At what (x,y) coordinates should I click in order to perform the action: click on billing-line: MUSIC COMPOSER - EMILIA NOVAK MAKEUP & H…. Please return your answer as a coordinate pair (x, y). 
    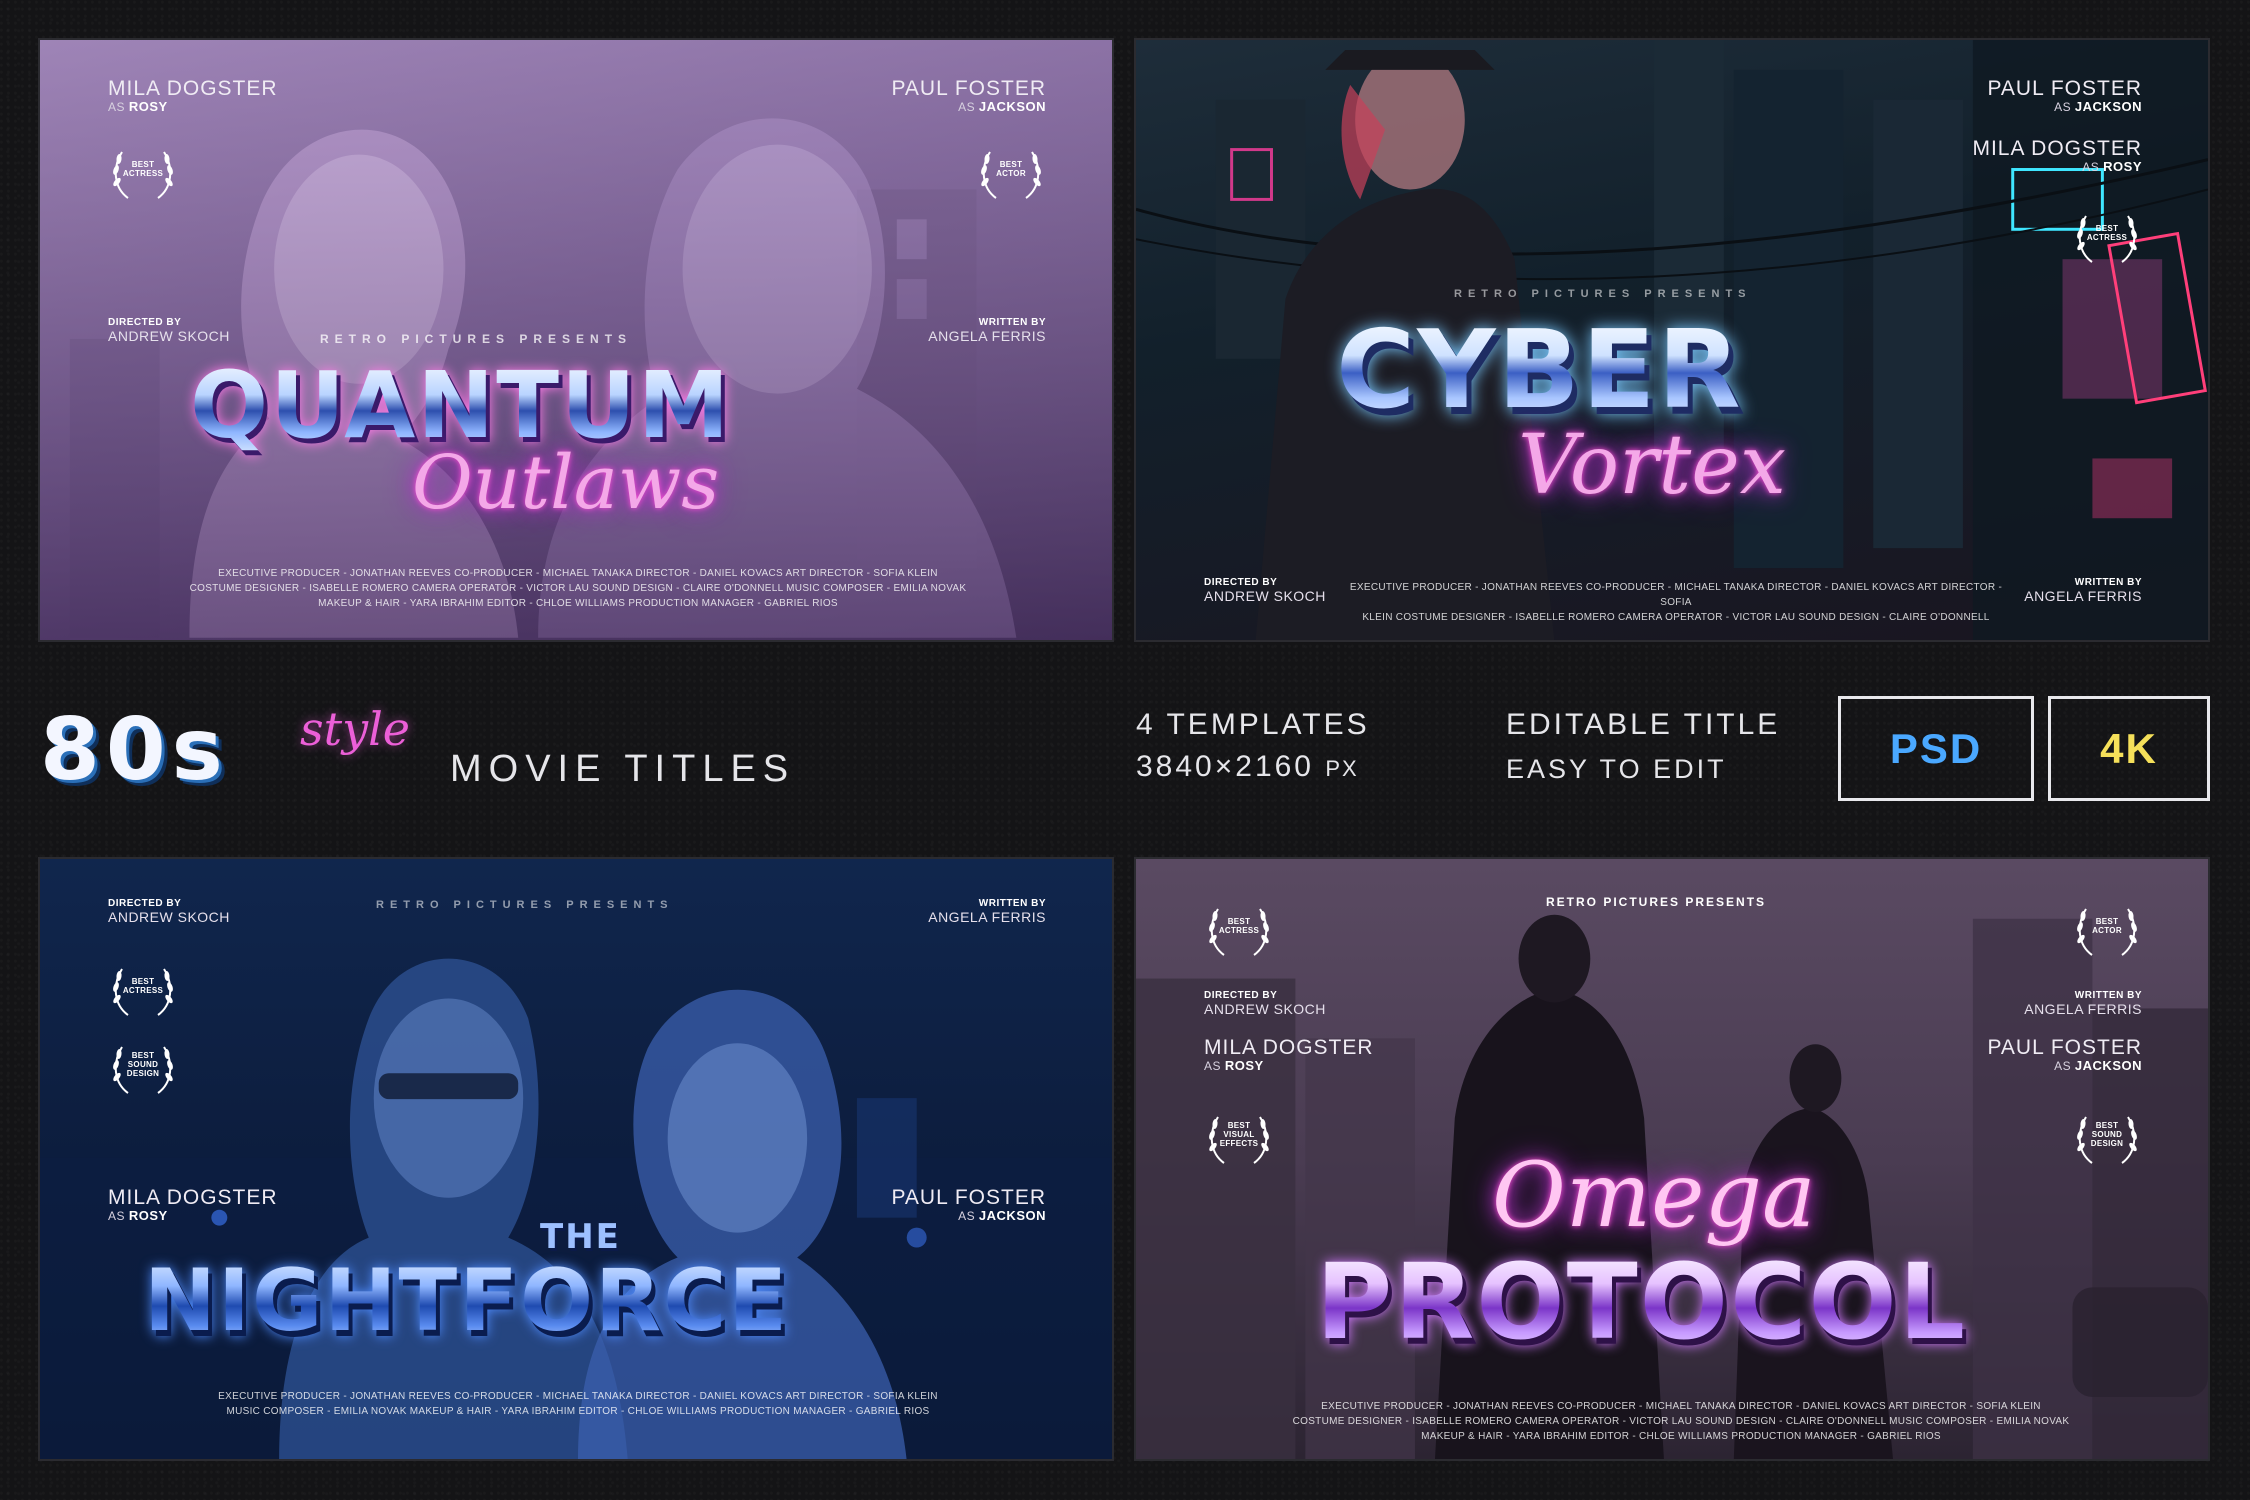
    Looking at the image, I should click on (578, 1411).